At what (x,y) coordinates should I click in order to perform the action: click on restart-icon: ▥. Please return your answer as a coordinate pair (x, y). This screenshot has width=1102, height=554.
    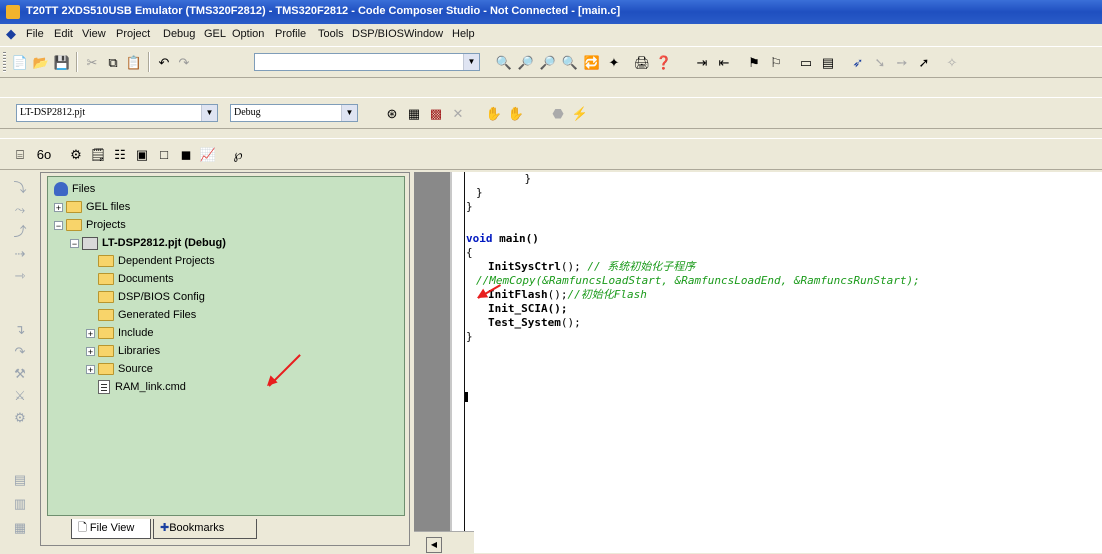
    Looking at the image, I should click on (20, 504).